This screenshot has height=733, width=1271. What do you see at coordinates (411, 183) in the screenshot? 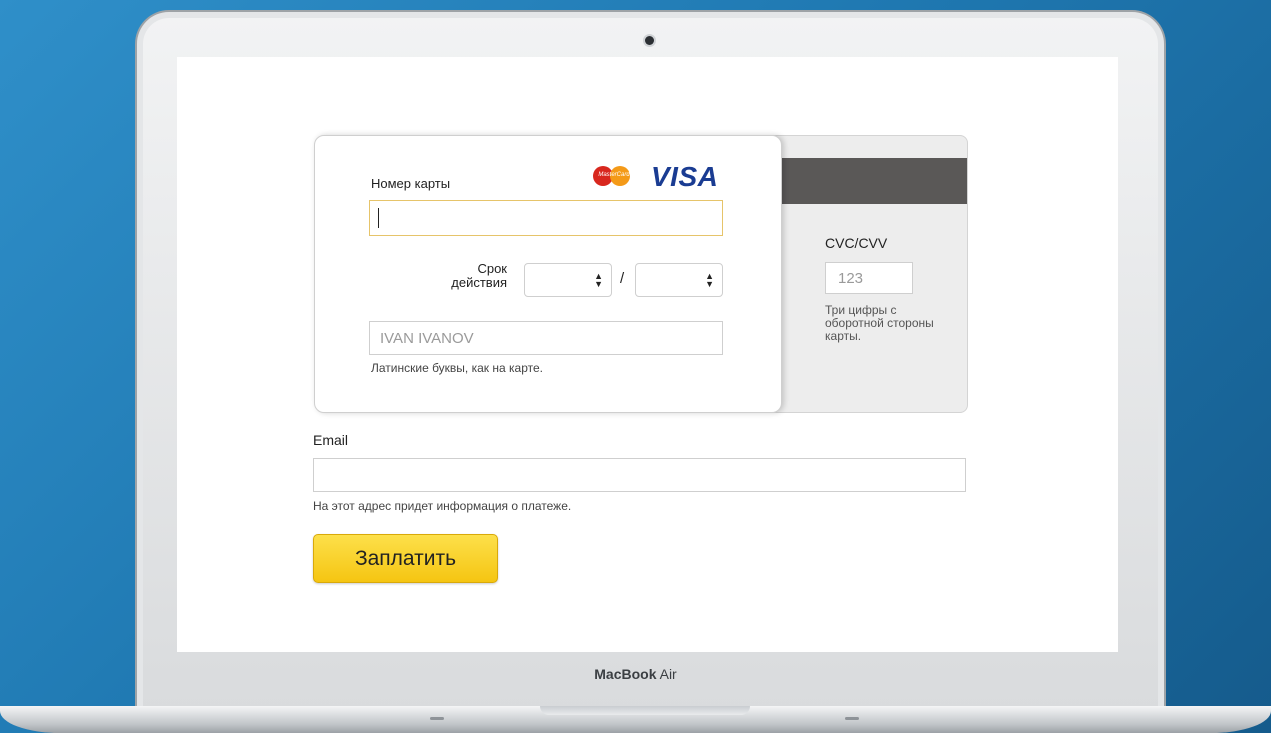
I see `card-number-label: Номер карты` at bounding box center [411, 183].